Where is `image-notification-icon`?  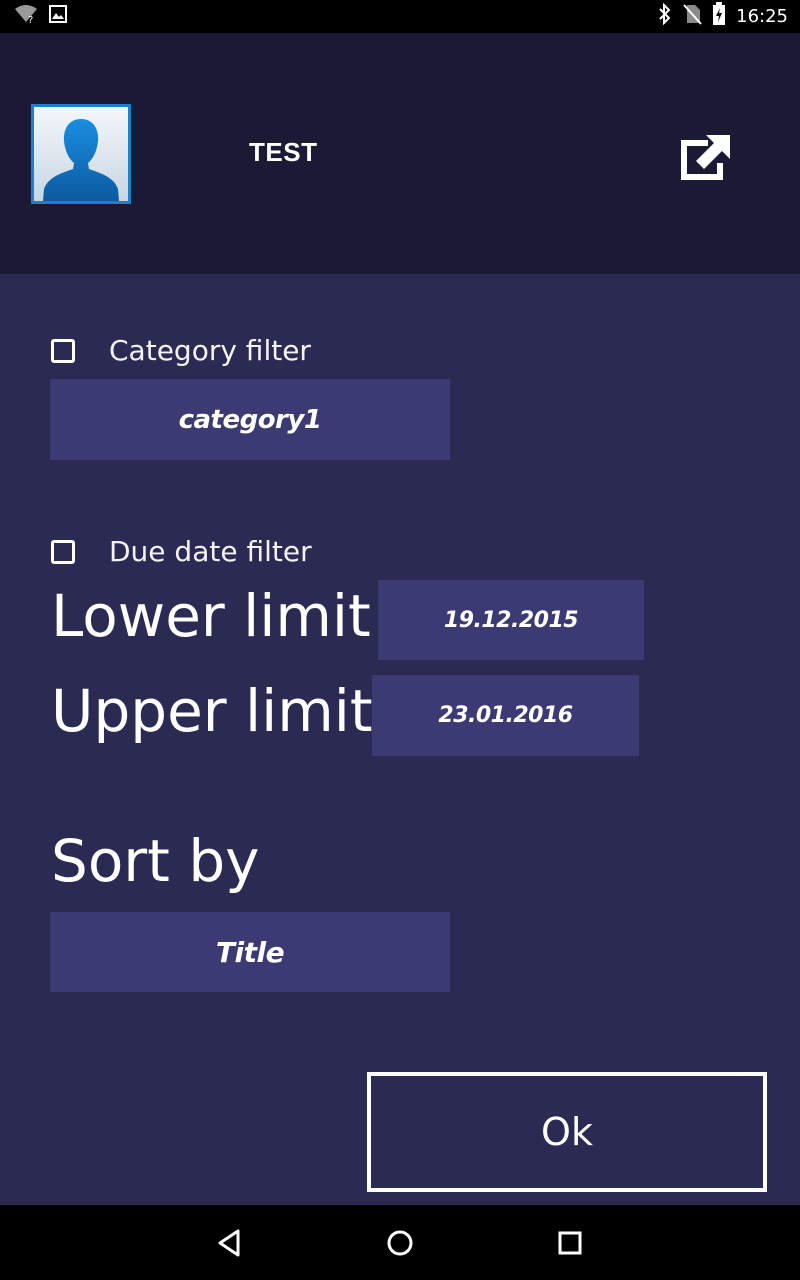
image-notification-icon is located at coordinates (58, 16).